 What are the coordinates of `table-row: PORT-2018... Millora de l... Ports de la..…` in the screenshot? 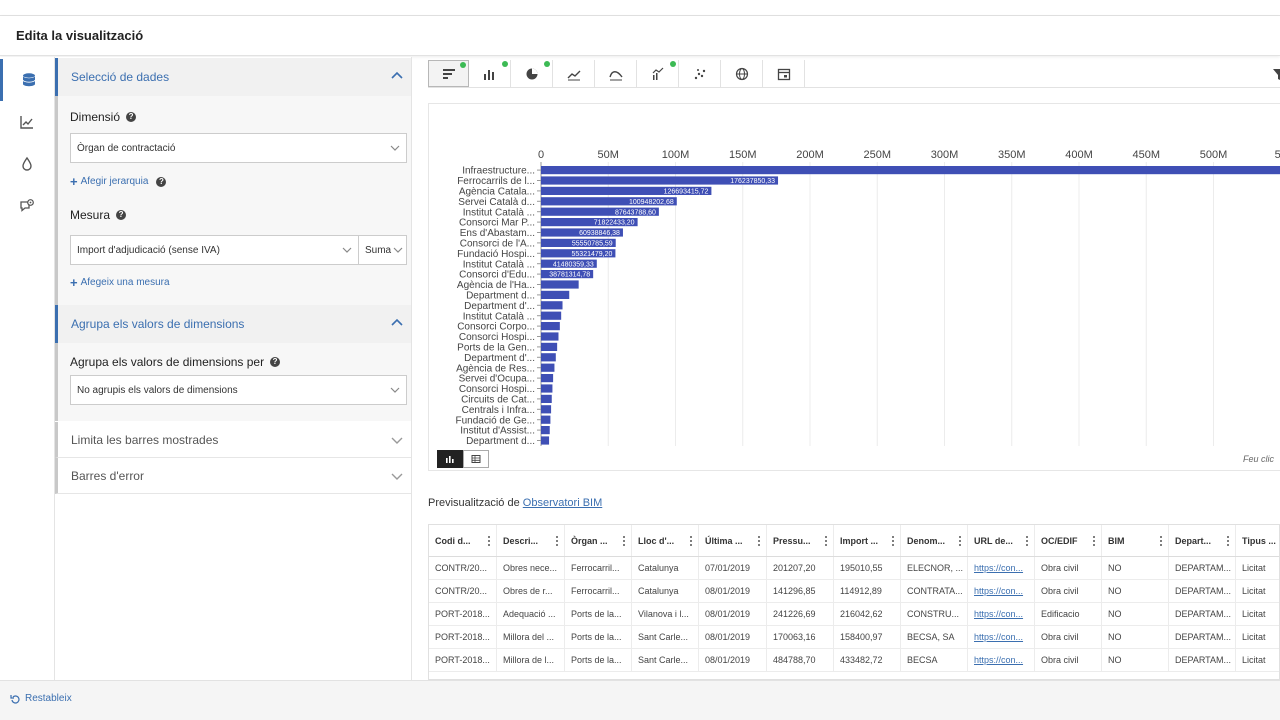 It's located at (854, 660).